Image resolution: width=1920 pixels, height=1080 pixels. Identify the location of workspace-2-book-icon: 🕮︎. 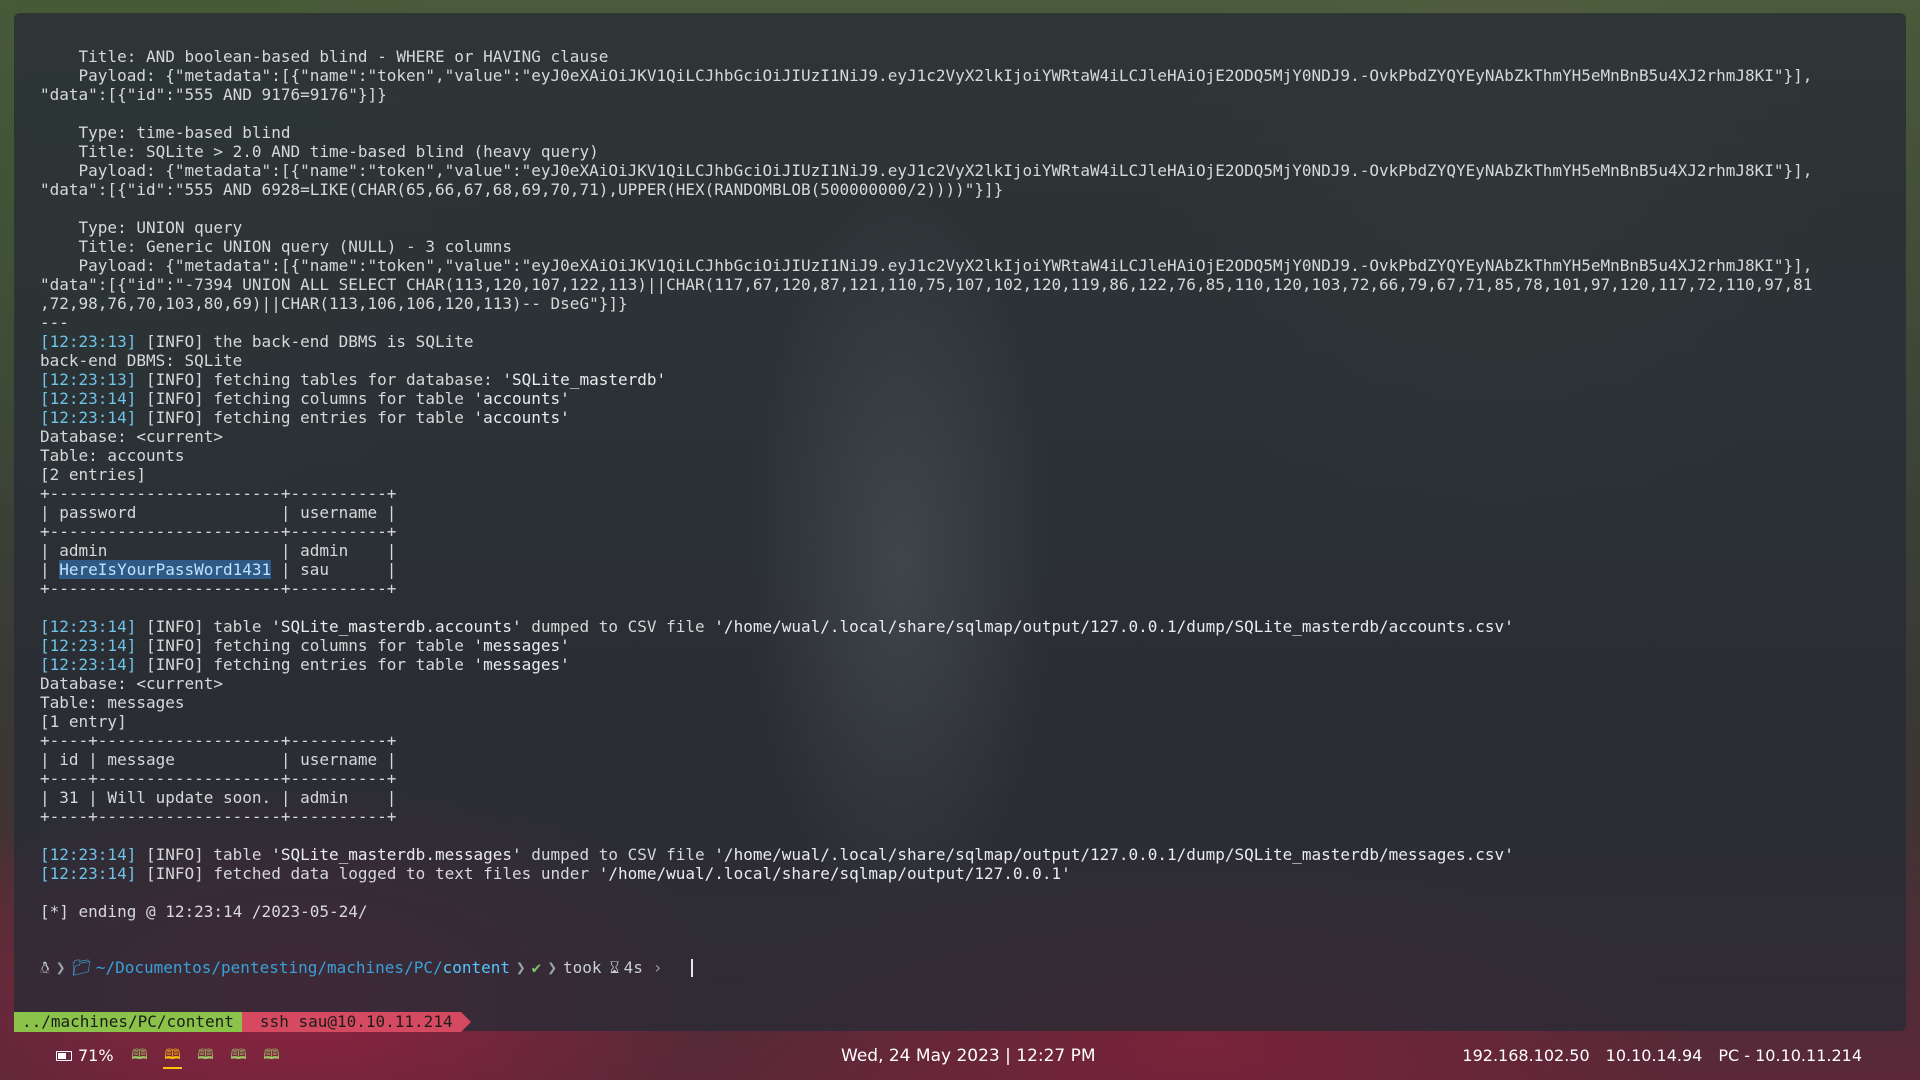
(172, 1057).